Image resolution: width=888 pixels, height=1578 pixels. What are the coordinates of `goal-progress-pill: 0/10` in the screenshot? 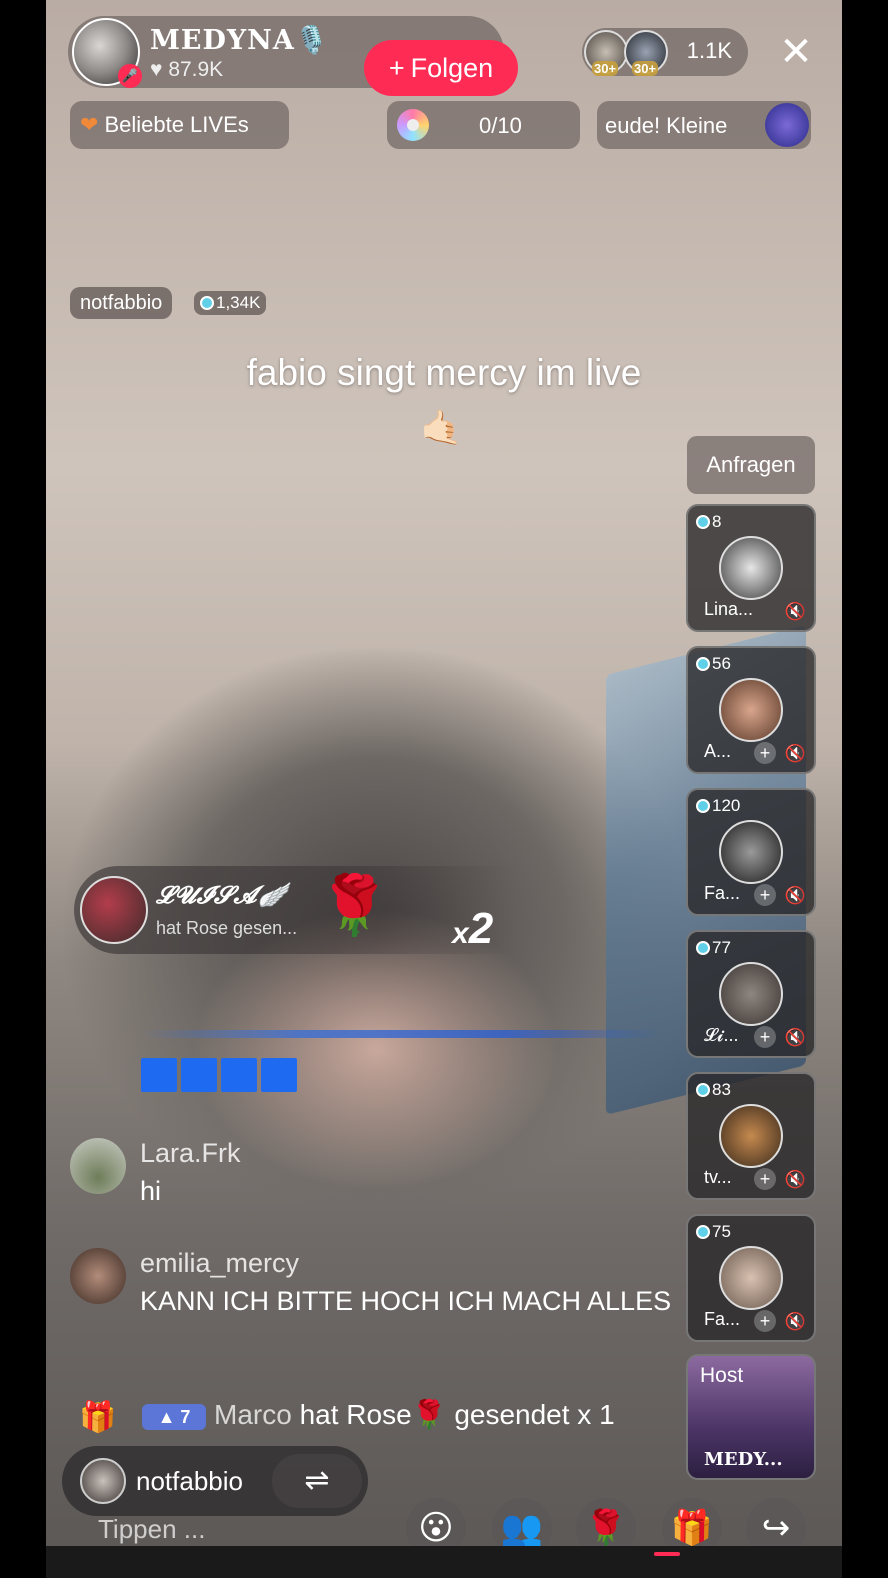 It's located at (483, 125).